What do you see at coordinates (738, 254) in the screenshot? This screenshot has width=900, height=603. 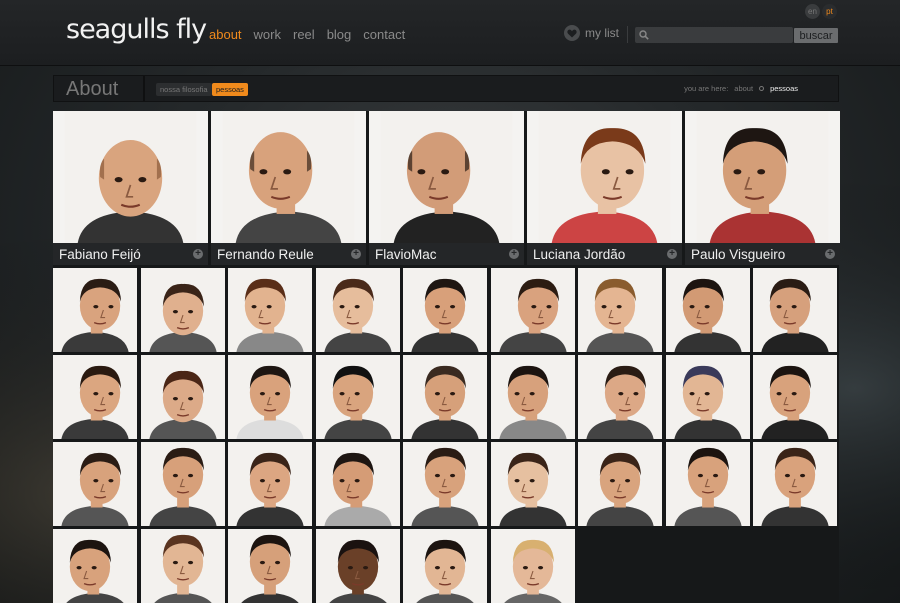 I see `person-name: Paulo Visgueiro` at bounding box center [738, 254].